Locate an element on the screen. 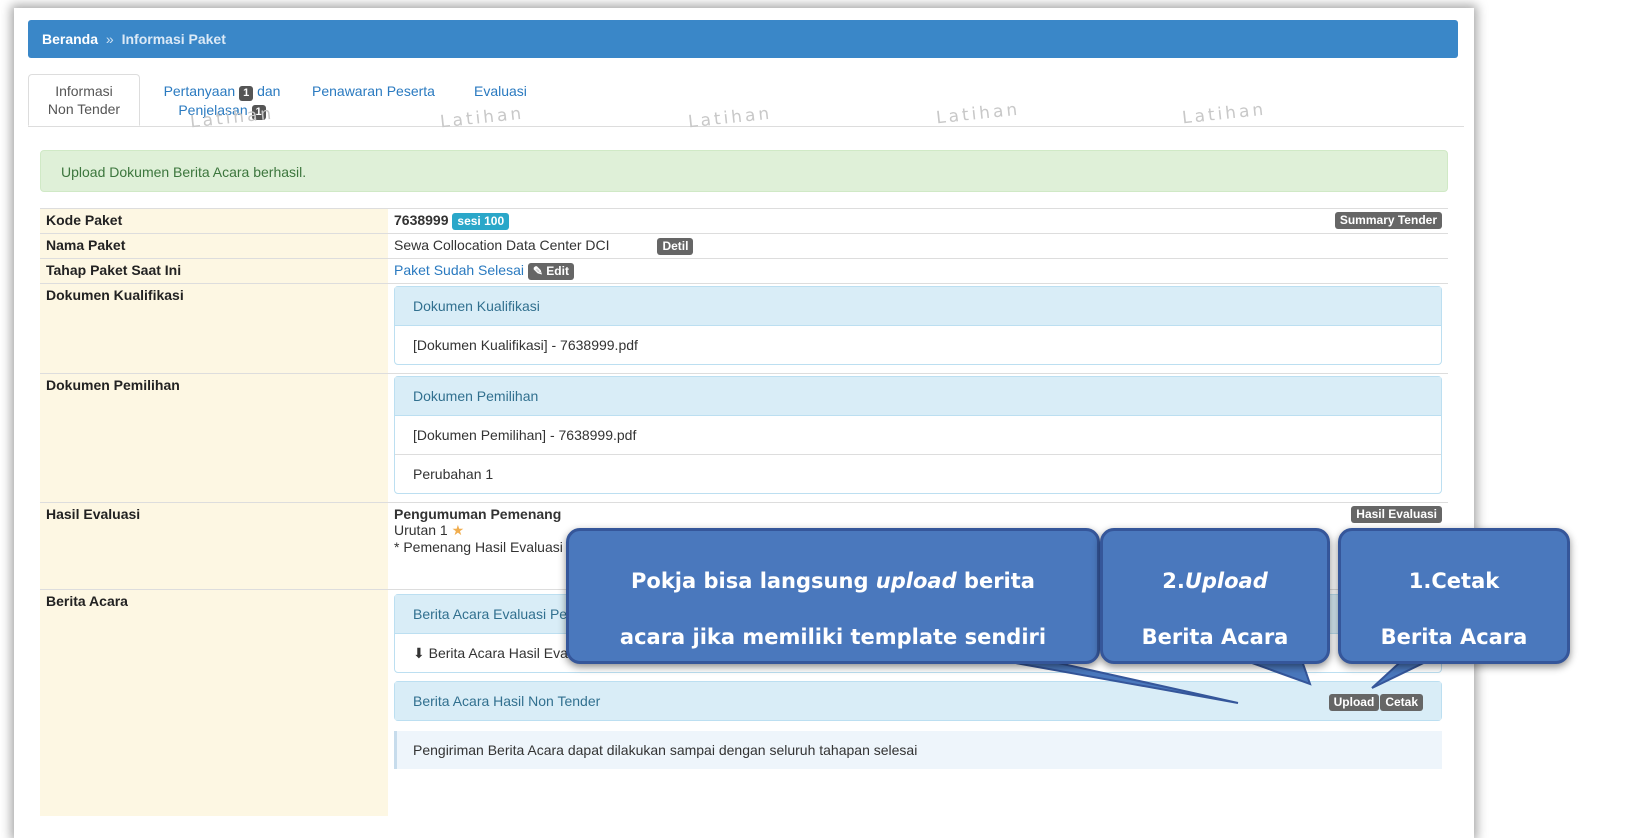 The image size is (1631, 838). callout-text: acara jika memiliki template sendiri is located at coordinates (833, 637).